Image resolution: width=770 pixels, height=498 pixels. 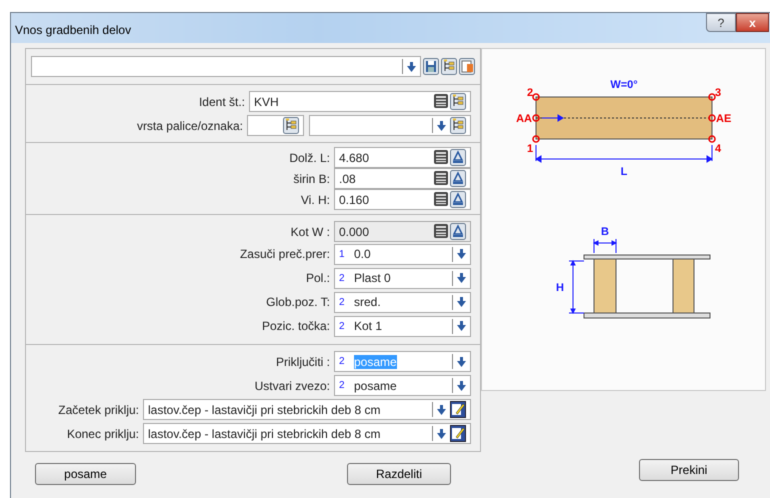 I want to click on corner-label: 1, so click(x=529, y=149).